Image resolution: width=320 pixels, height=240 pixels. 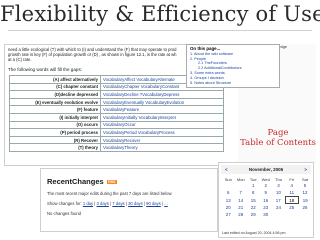 I want to click on caption-line: Table of Contents, so click(x=278, y=143).